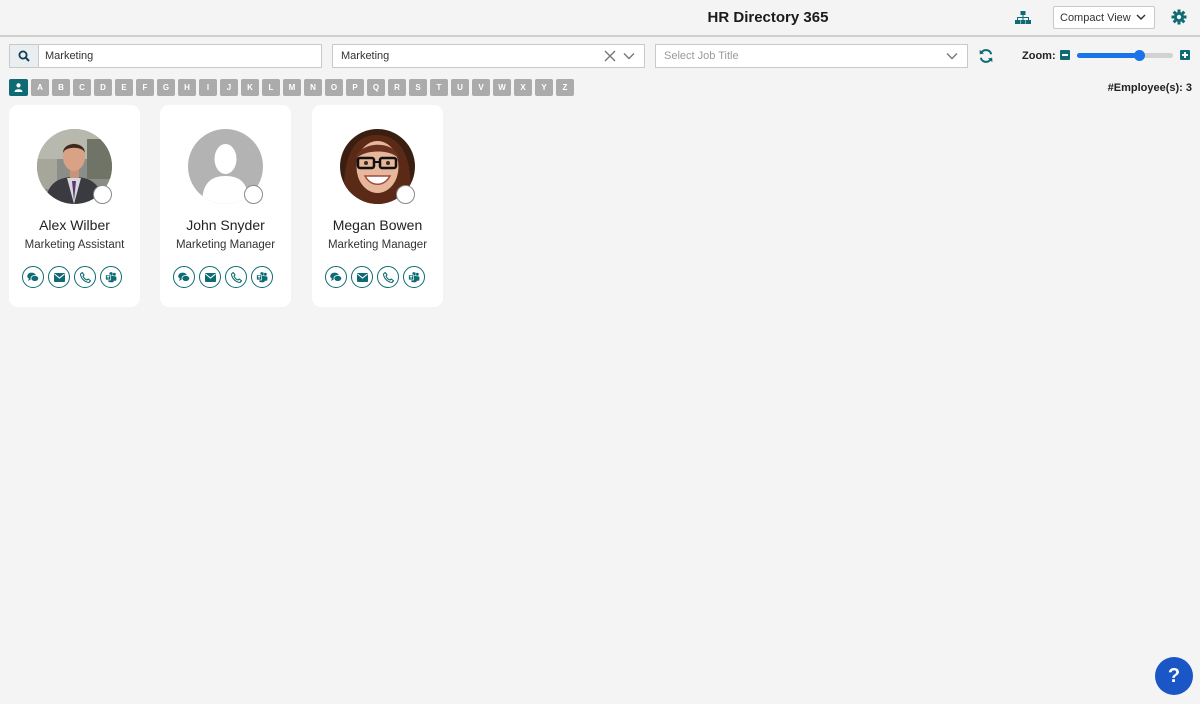 The image size is (1200, 704). What do you see at coordinates (1095, 17) in the screenshot?
I see `view-mode-label: Compact View` at bounding box center [1095, 17].